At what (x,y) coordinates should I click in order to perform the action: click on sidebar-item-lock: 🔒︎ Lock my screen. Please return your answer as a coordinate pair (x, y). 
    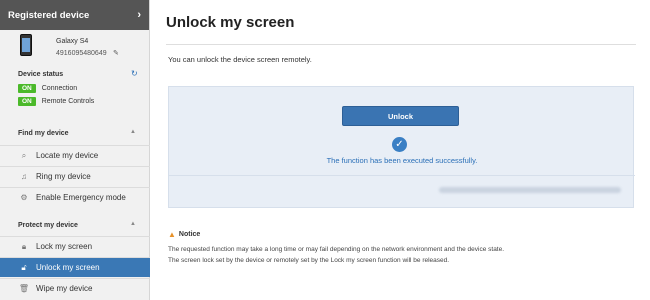
    Looking at the image, I should click on (75, 246).